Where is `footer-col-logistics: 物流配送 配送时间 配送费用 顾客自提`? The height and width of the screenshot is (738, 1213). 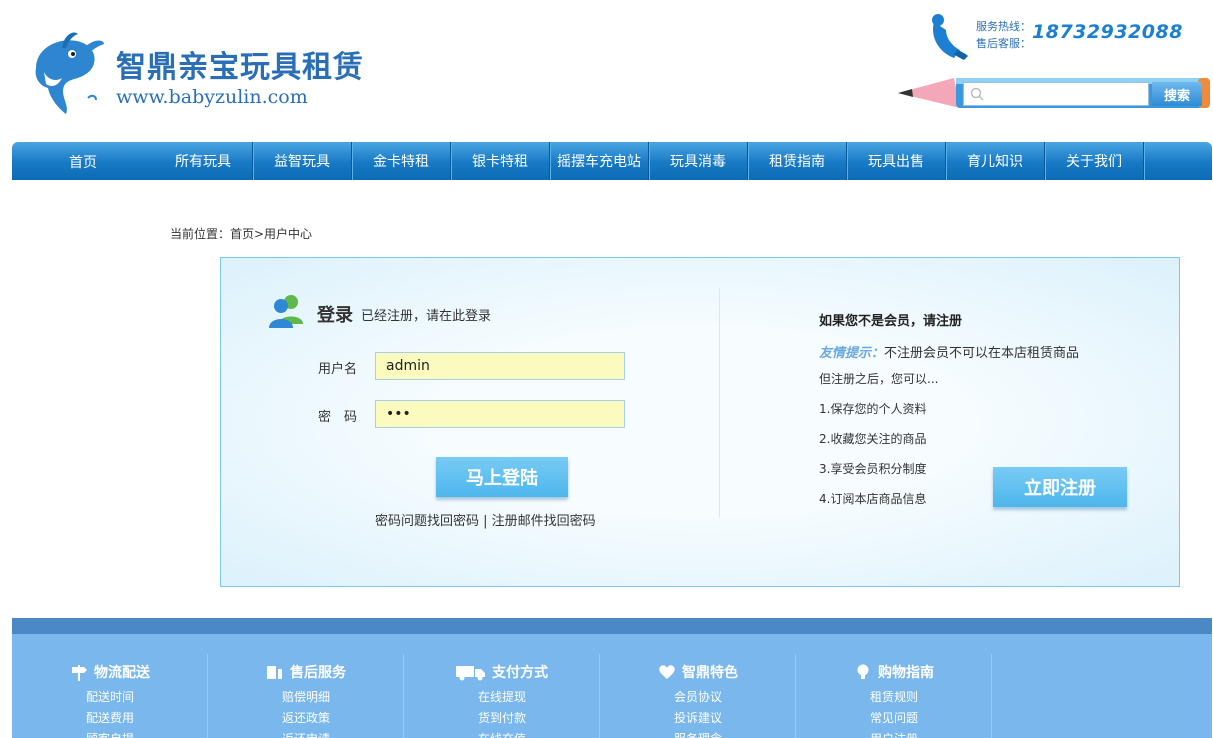
footer-col-logistics: 物流配送 配送时间 配送费用 顾客自提 is located at coordinates (110, 696).